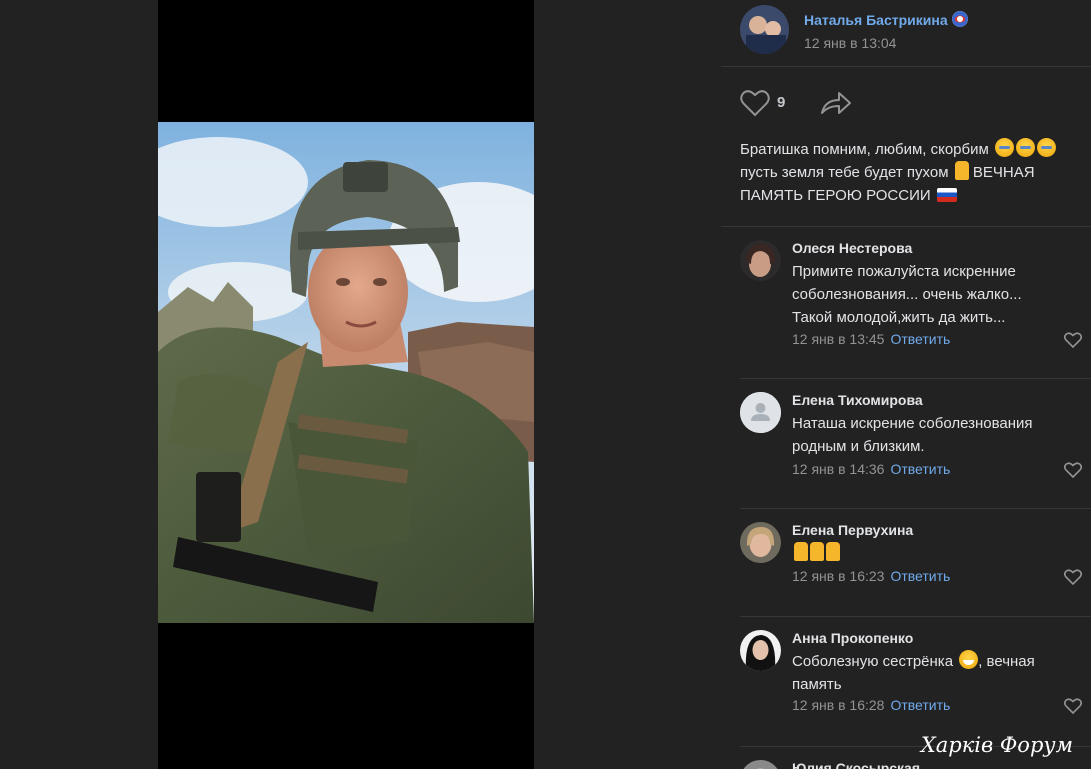  What do you see at coordinates (852, 530) in the screenshot?
I see `commenter-name: Елена Первухина` at bounding box center [852, 530].